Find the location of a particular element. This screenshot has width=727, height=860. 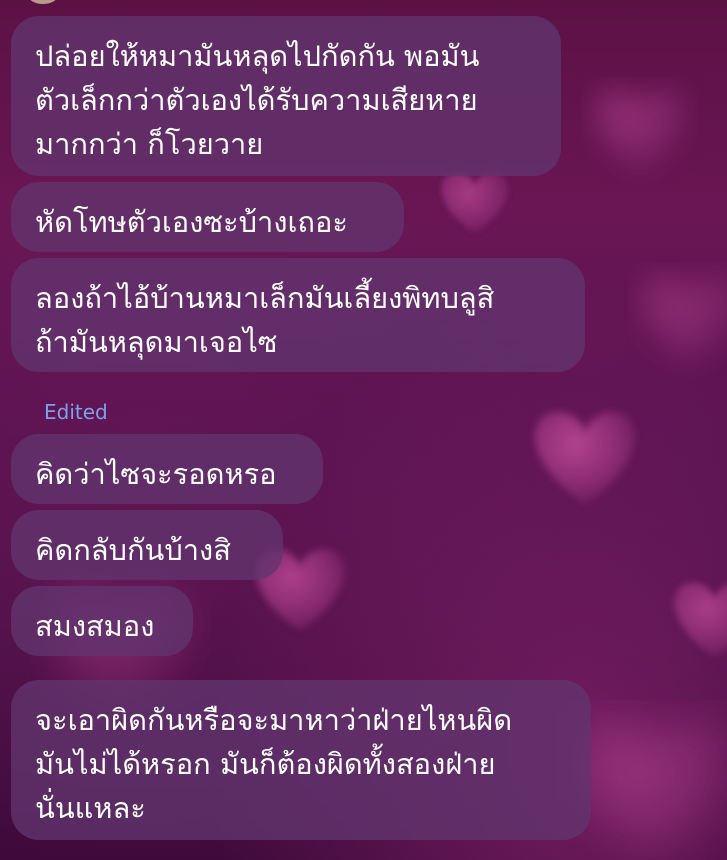

message-bubble: หัดโทษตัวเองซะบ้างเถอะ is located at coordinates (207, 217).